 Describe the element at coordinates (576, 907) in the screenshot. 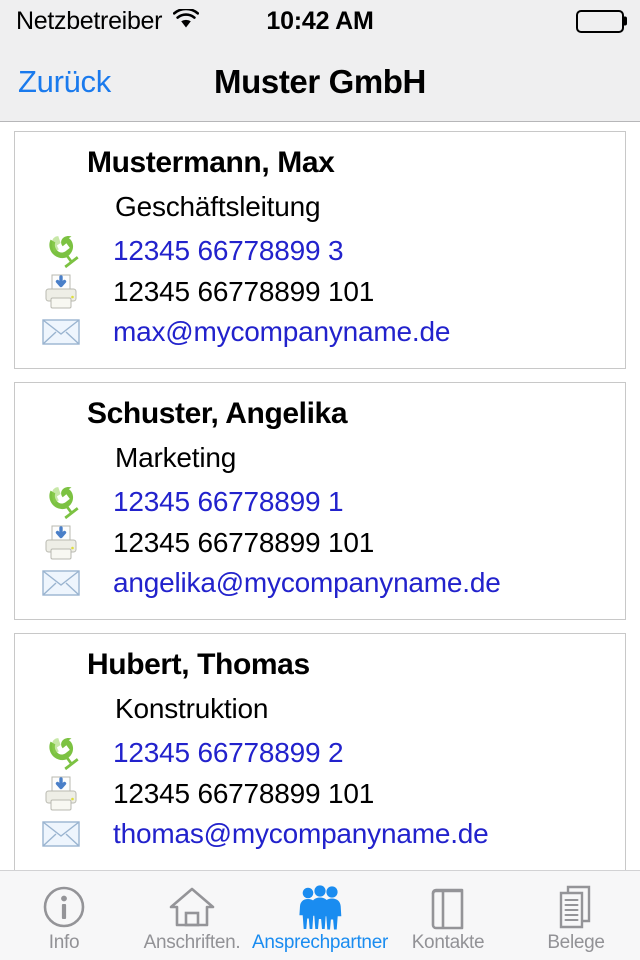

I see `documents-icon` at that location.